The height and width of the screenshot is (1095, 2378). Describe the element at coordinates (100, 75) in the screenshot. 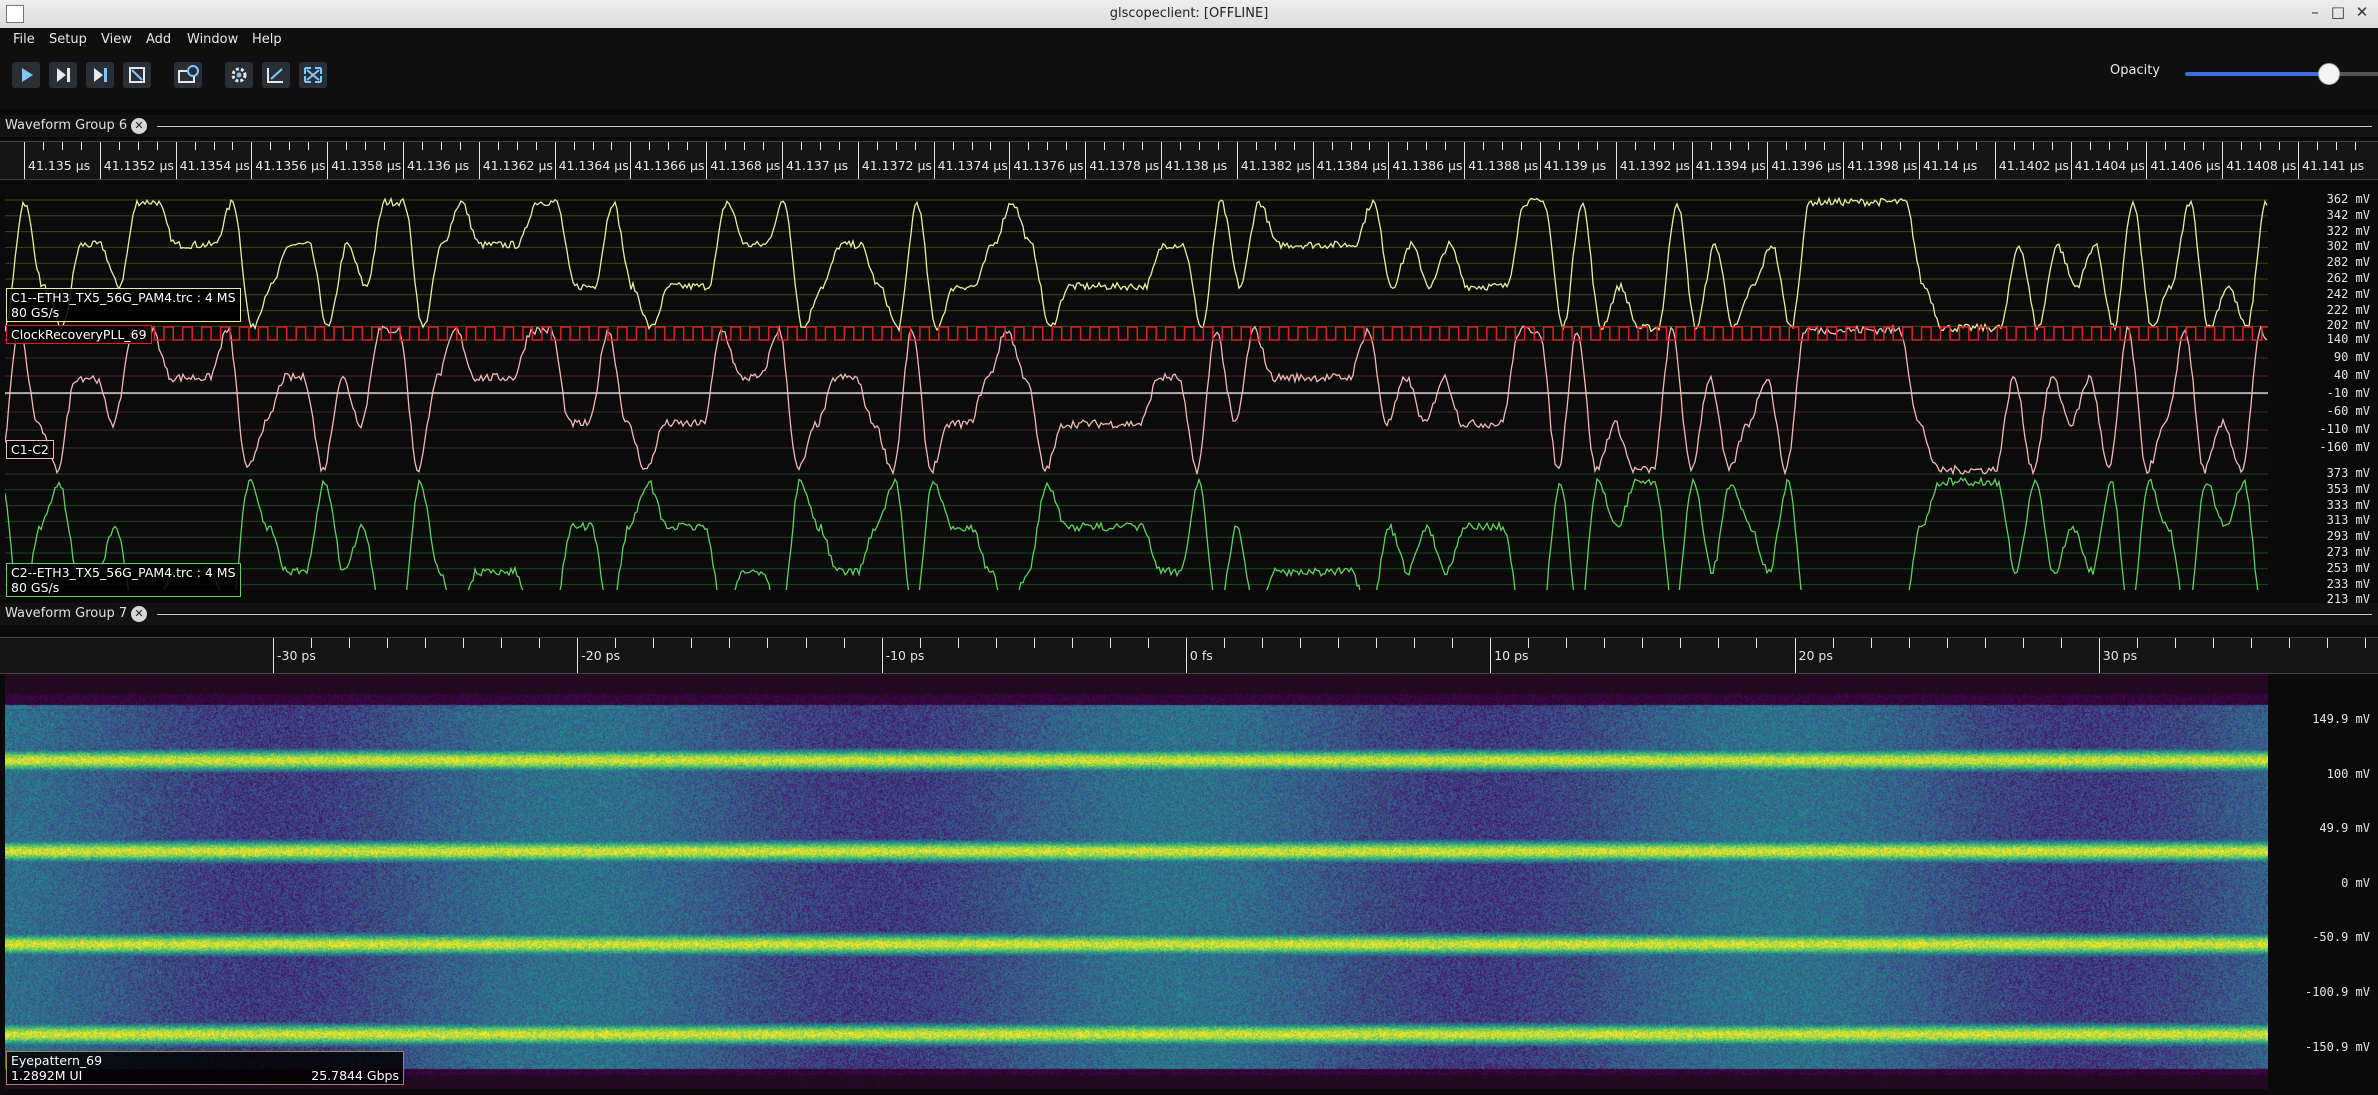

I see `force-trigger-icon` at that location.